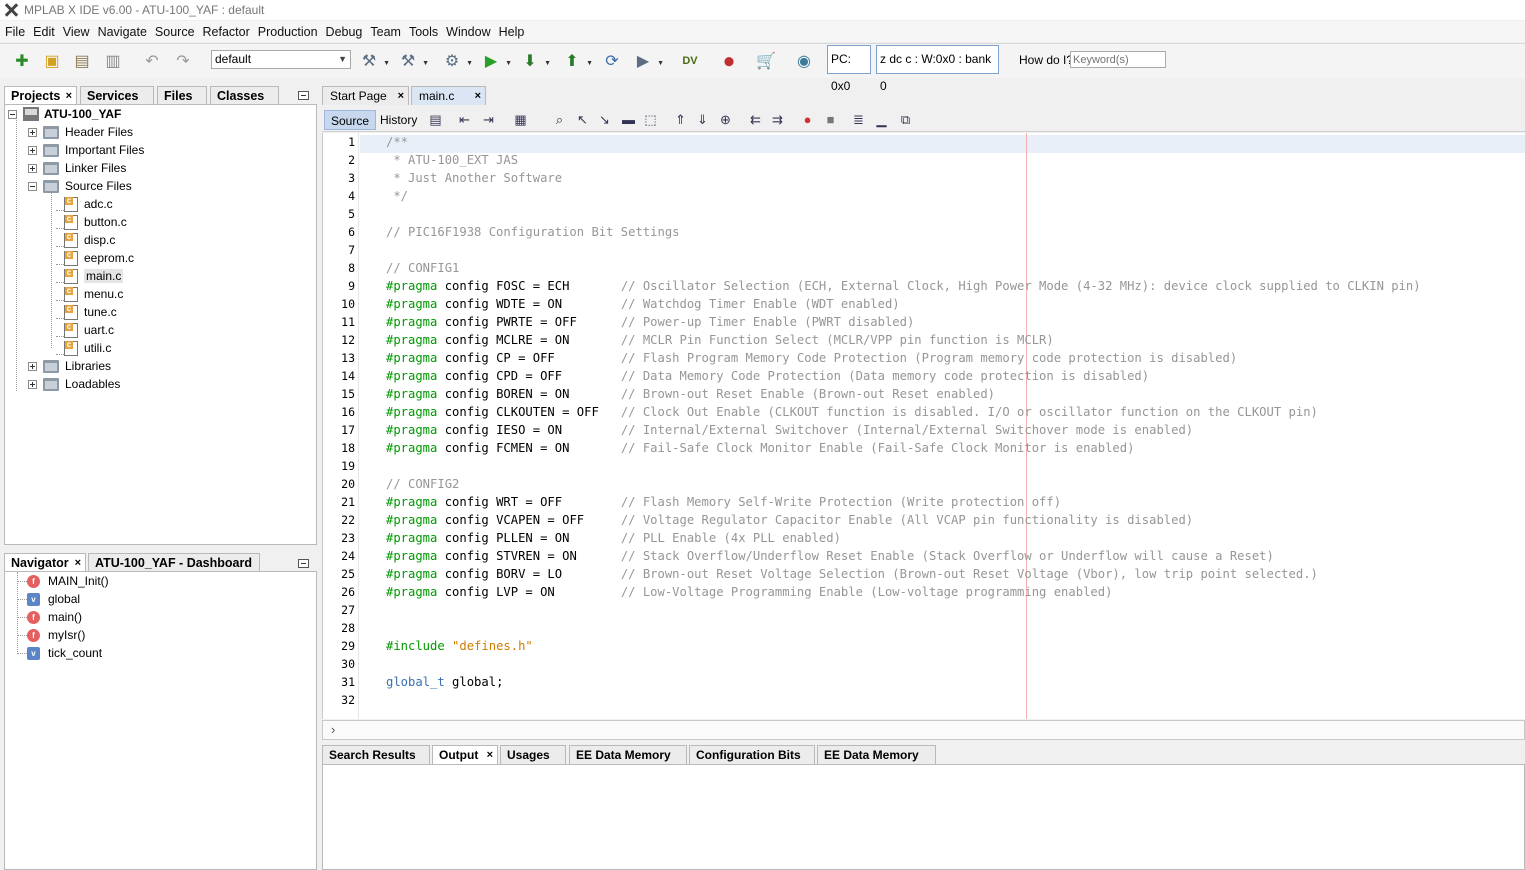 This screenshot has height=870, width=1525. I want to click on tree-file-disp: disp.c, so click(89, 240).